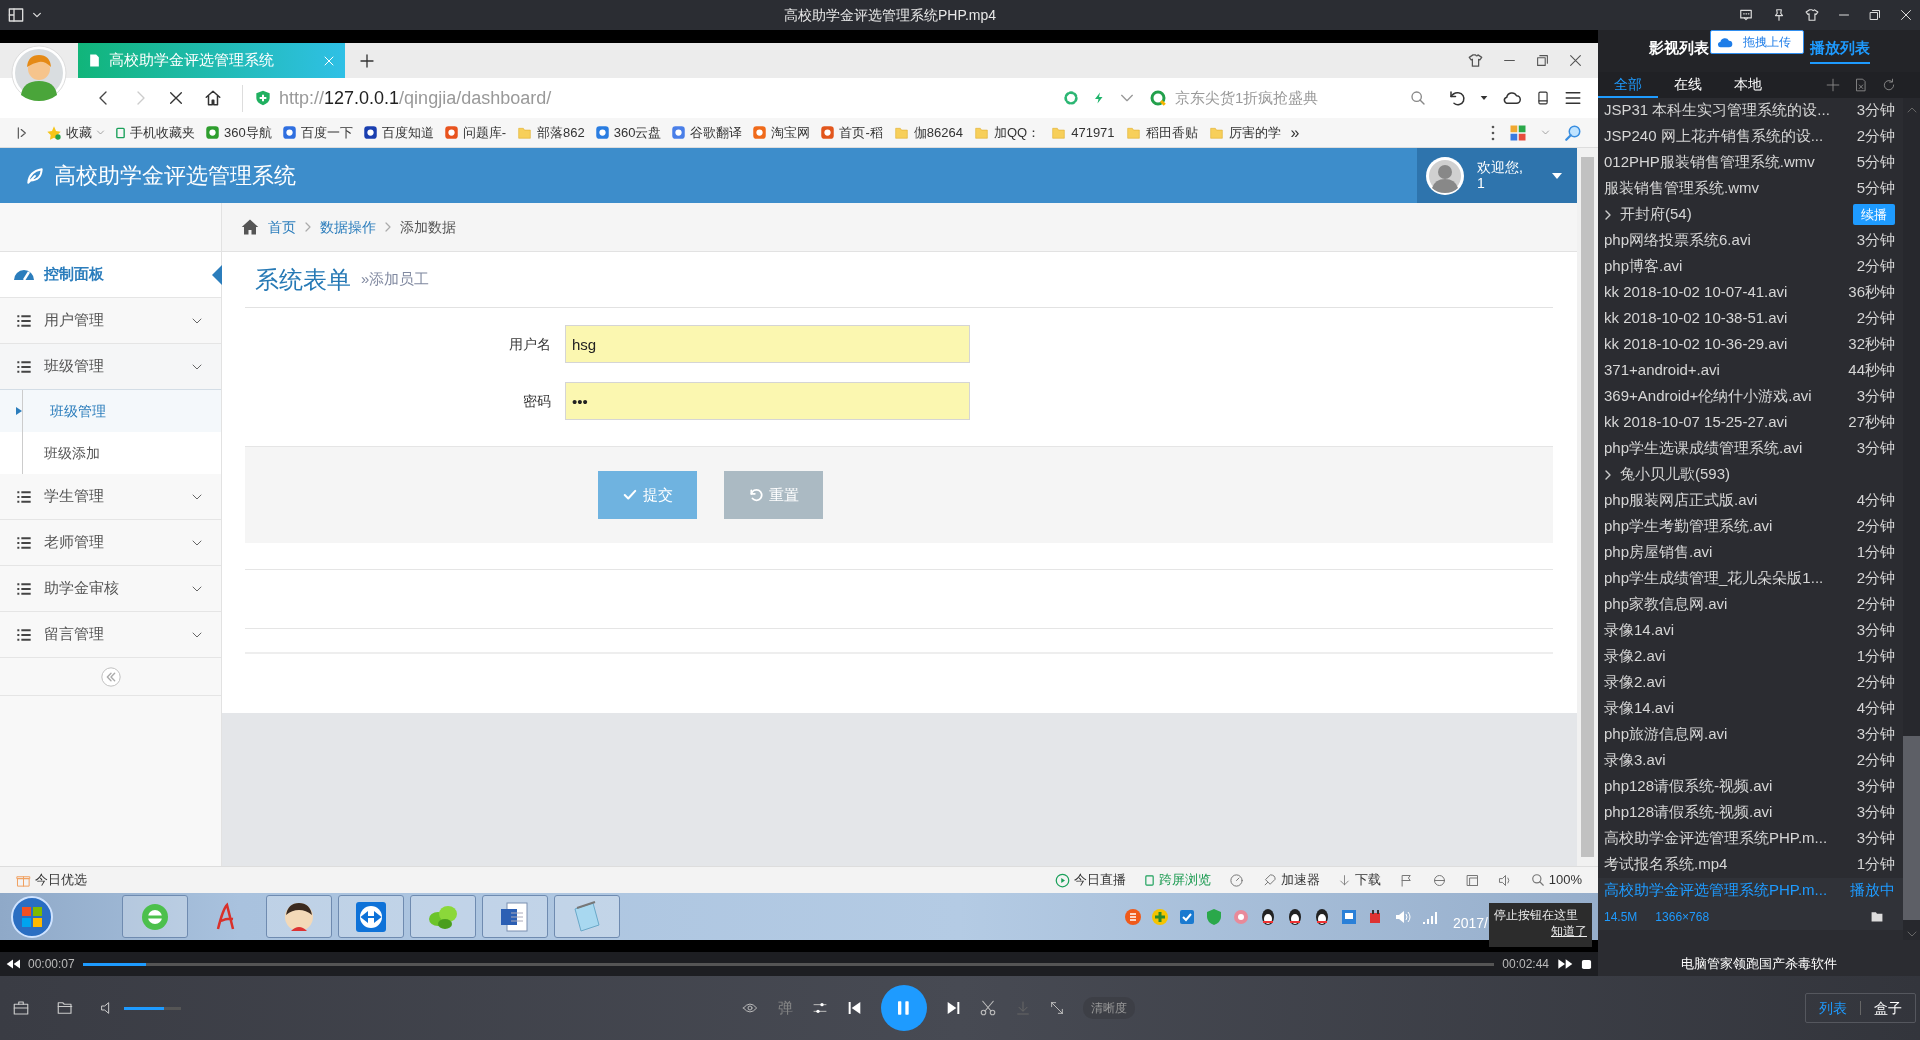  I want to click on caret-icon, so click(37, 15).